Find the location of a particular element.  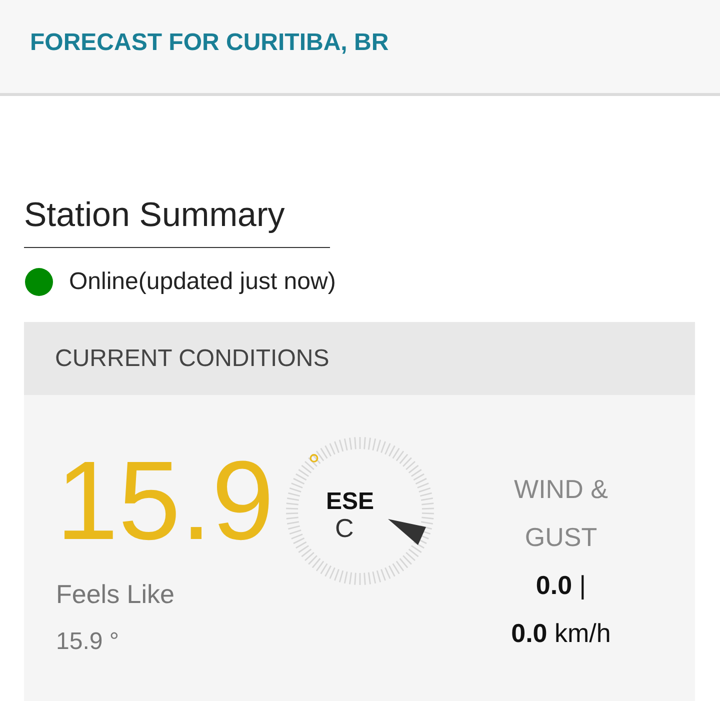

wind-label: GUST is located at coordinates (561, 537).